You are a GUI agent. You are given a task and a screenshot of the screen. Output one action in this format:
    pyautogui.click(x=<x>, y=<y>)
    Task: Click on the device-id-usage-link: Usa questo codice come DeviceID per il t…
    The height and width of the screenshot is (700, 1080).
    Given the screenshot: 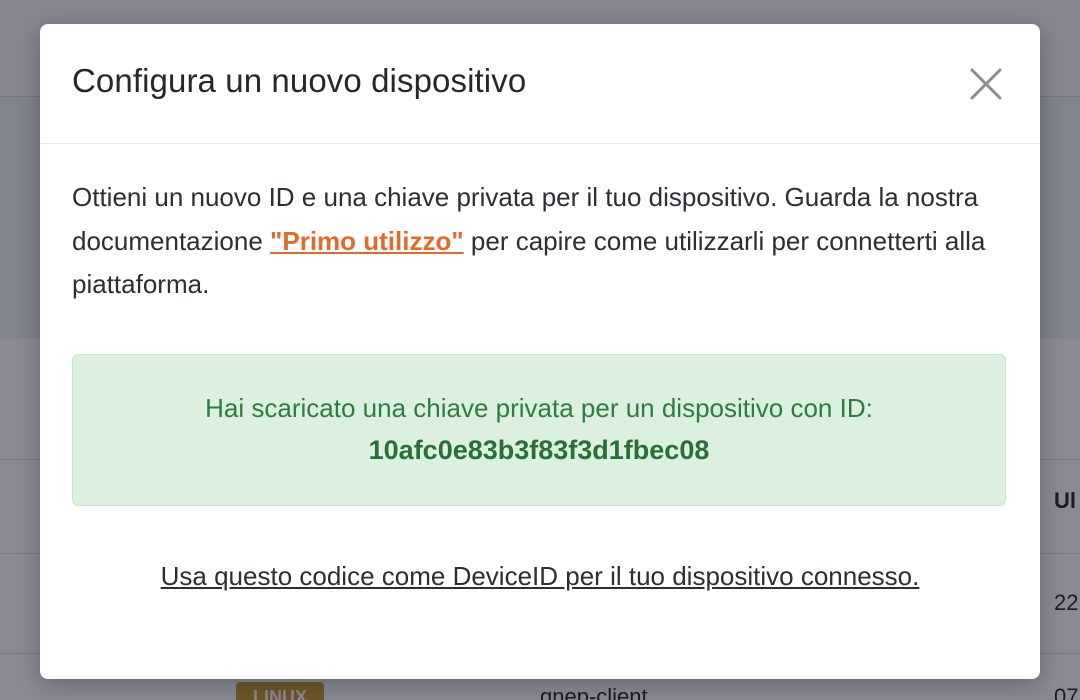 What is the action you would take?
    pyautogui.click(x=540, y=576)
    